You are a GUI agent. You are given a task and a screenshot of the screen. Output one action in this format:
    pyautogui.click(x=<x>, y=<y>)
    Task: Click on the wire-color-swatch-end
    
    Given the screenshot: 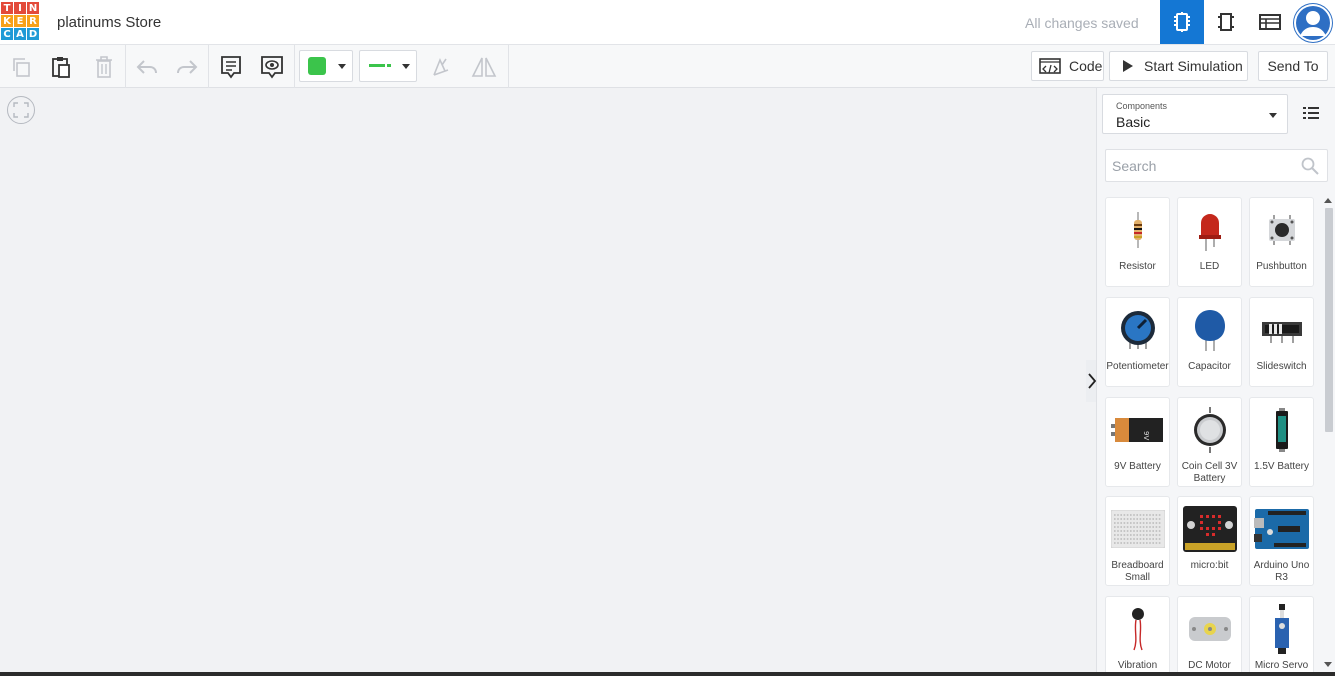 What is the action you would take?
    pyautogui.click(x=389, y=65)
    